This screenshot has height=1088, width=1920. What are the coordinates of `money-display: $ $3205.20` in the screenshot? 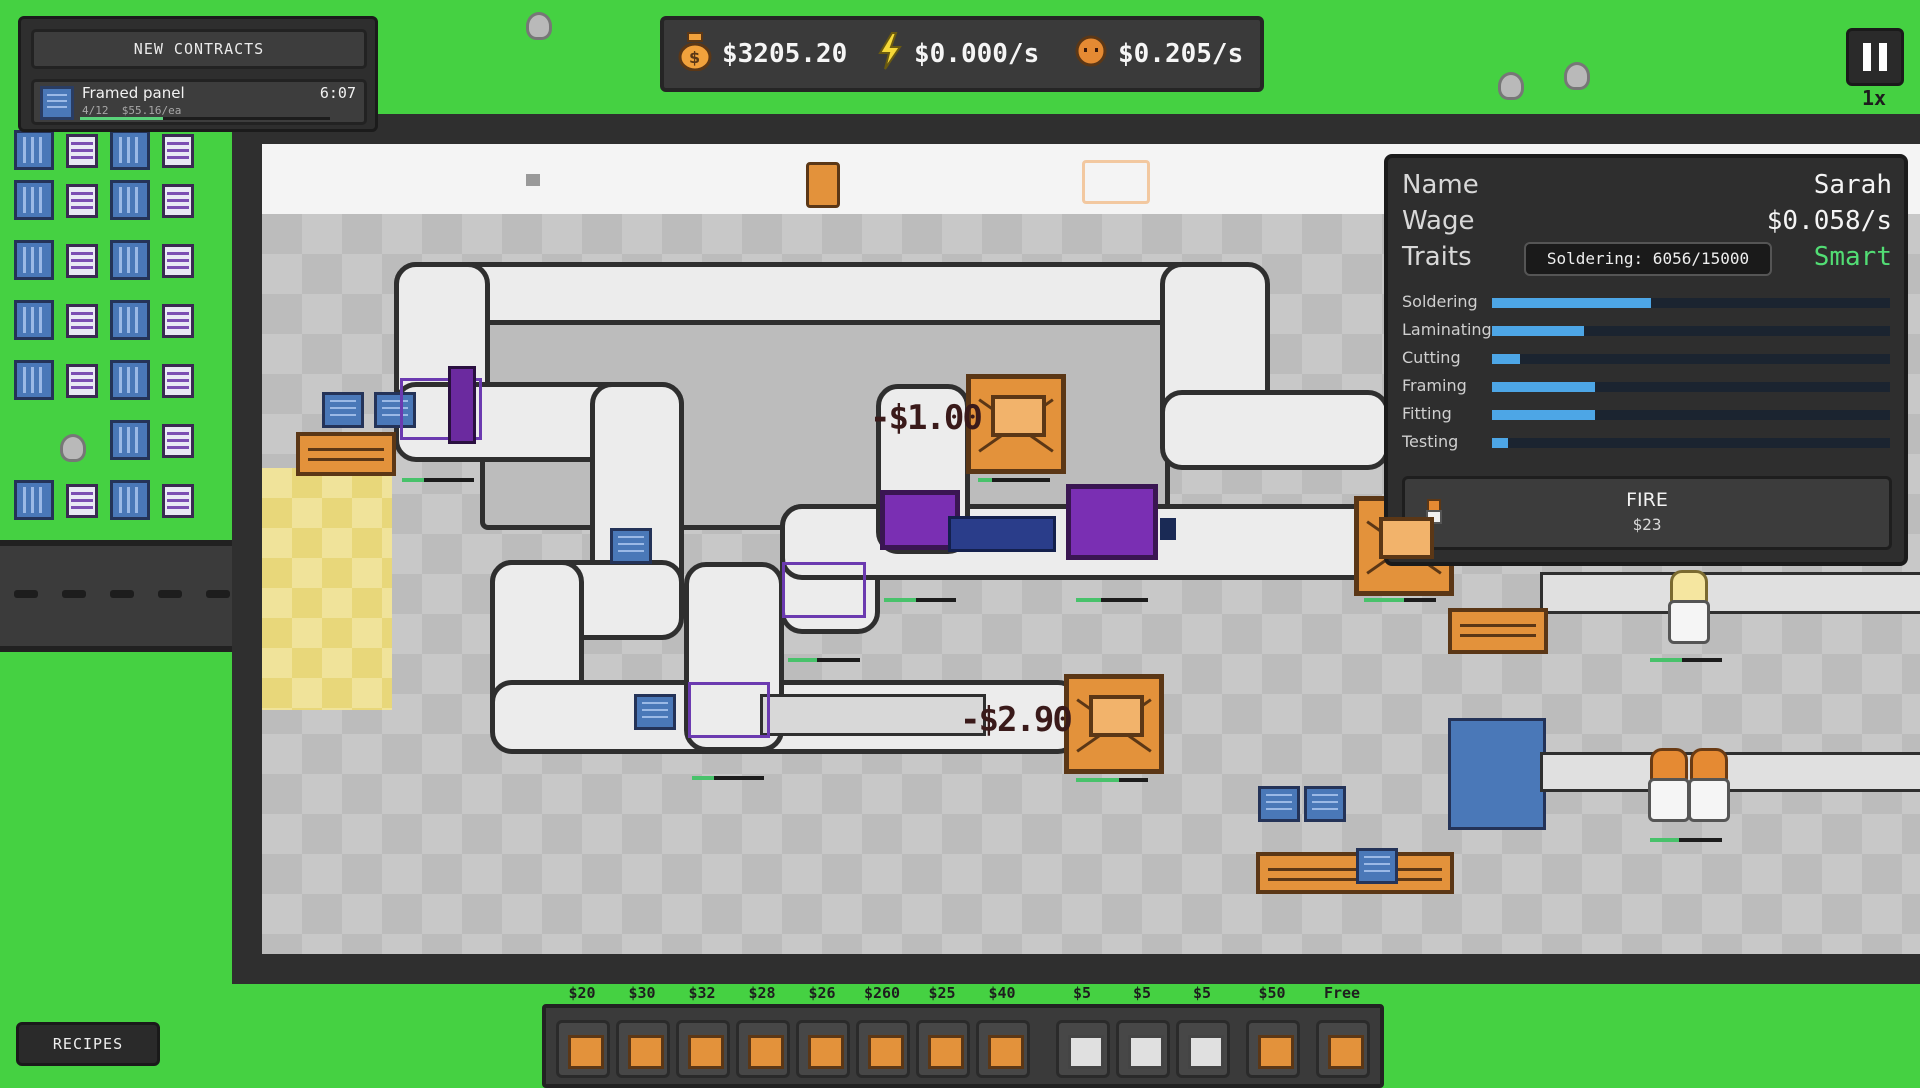 It's located at (762, 54).